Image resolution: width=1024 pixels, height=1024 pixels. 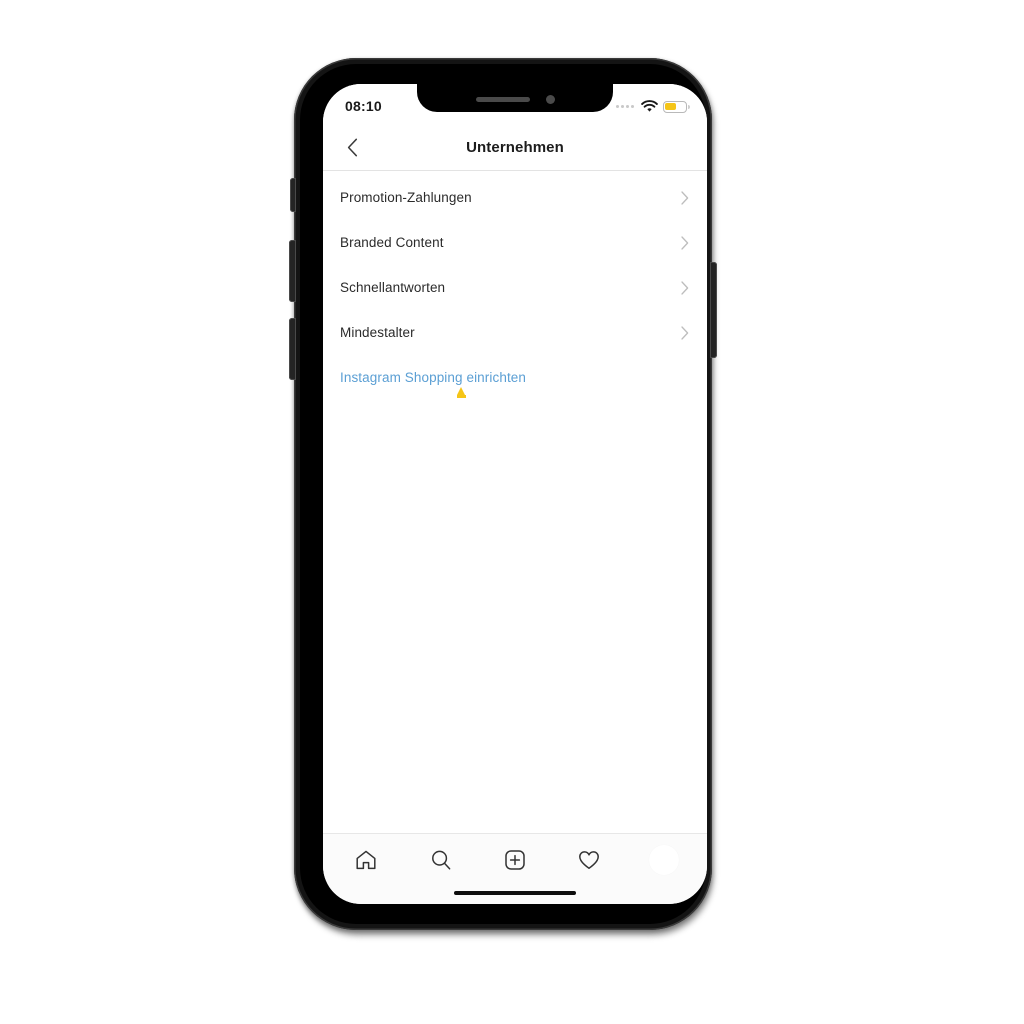 I want to click on page-title: Unternehmen, so click(x=515, y=147).